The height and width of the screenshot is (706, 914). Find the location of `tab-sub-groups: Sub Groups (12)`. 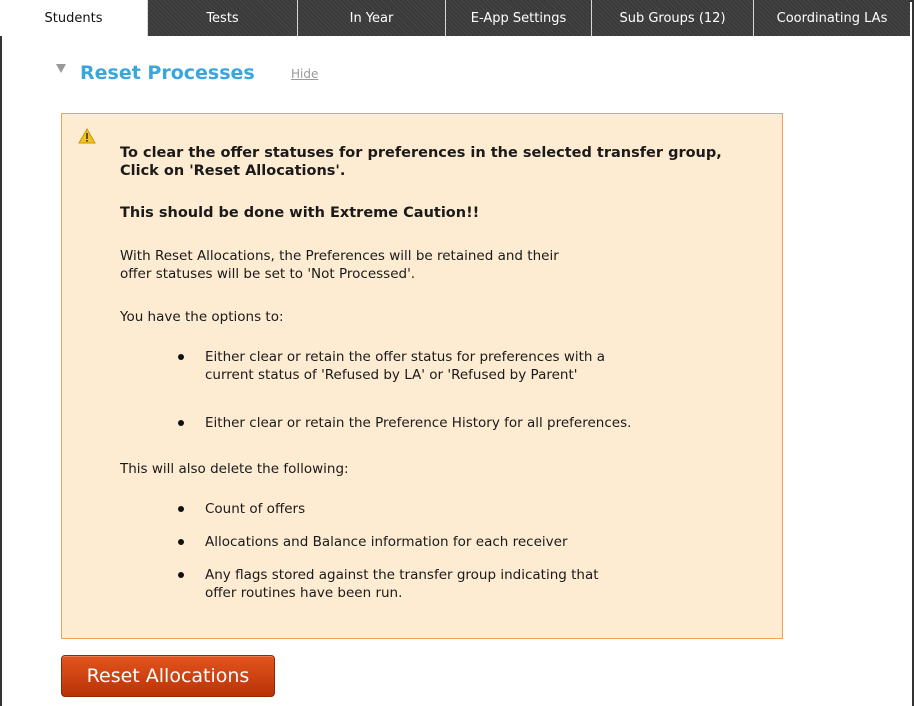

tab-sub-groups: Sub Groups (12) is located at coordinates (673, 18).